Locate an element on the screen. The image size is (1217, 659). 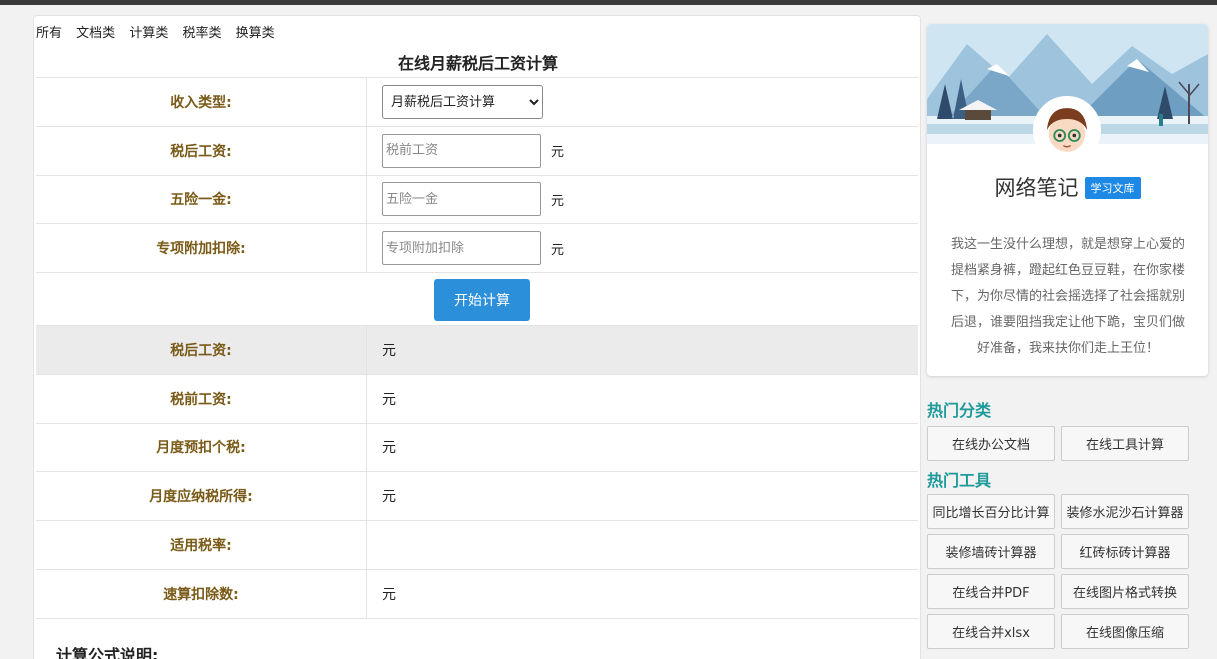
result-value is located at coordinates (642, 545).